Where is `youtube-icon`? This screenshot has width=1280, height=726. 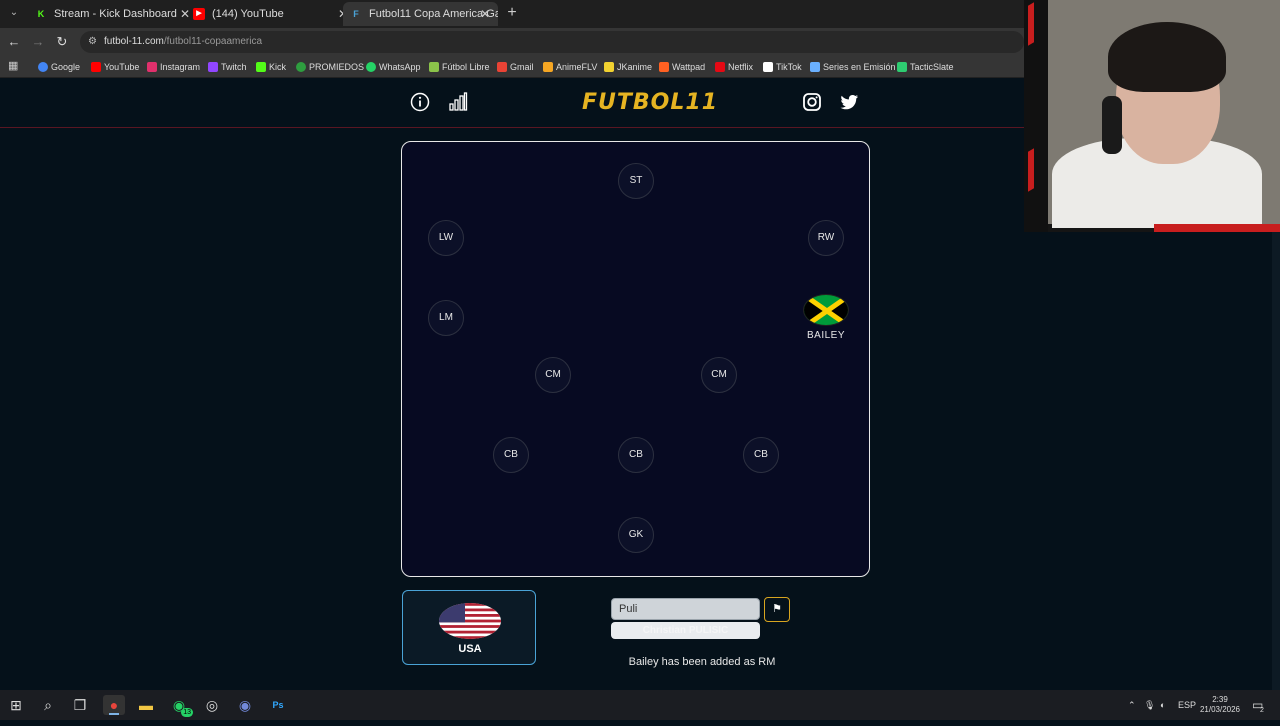
youtube-icon is located at coordinates (96, 67).